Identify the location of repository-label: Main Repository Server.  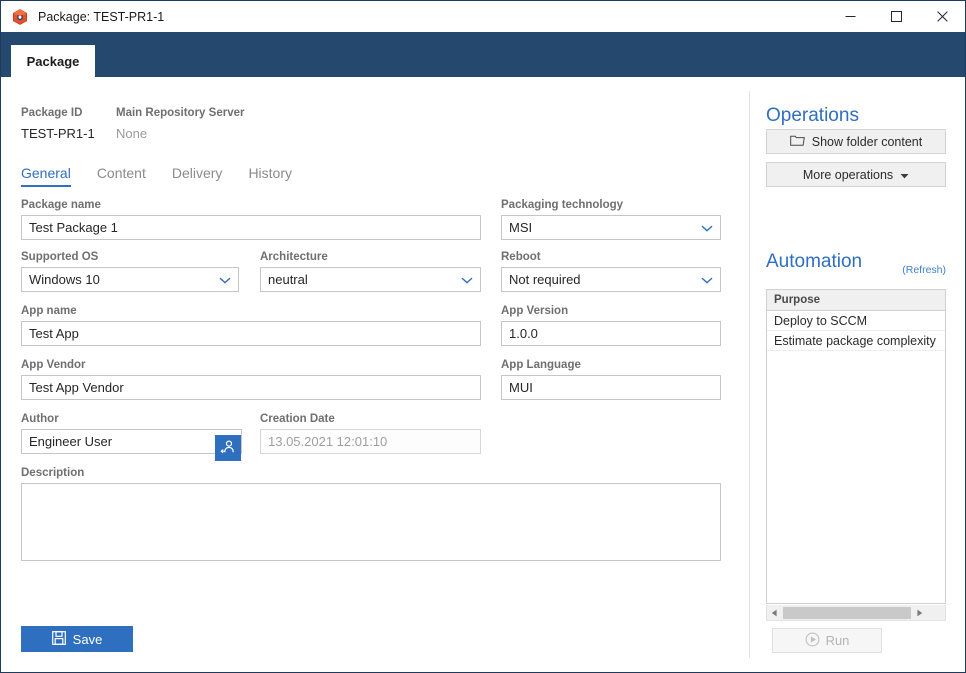
(180, 113).